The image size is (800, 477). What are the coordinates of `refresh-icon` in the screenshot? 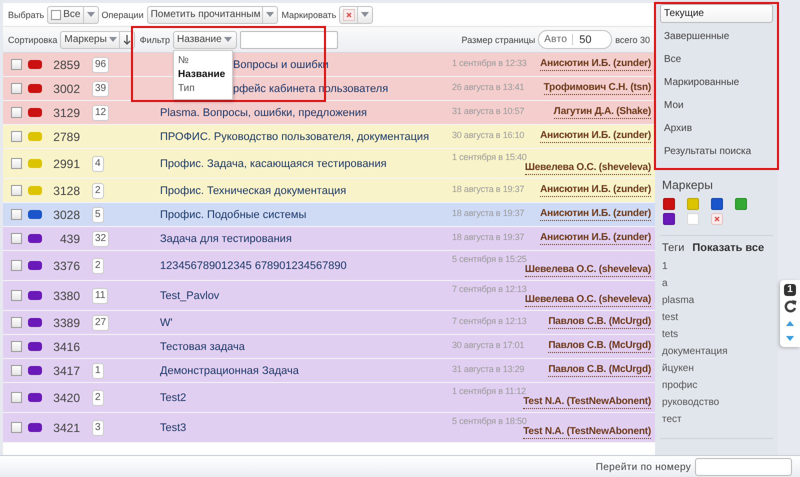 It's located at (790, 306).